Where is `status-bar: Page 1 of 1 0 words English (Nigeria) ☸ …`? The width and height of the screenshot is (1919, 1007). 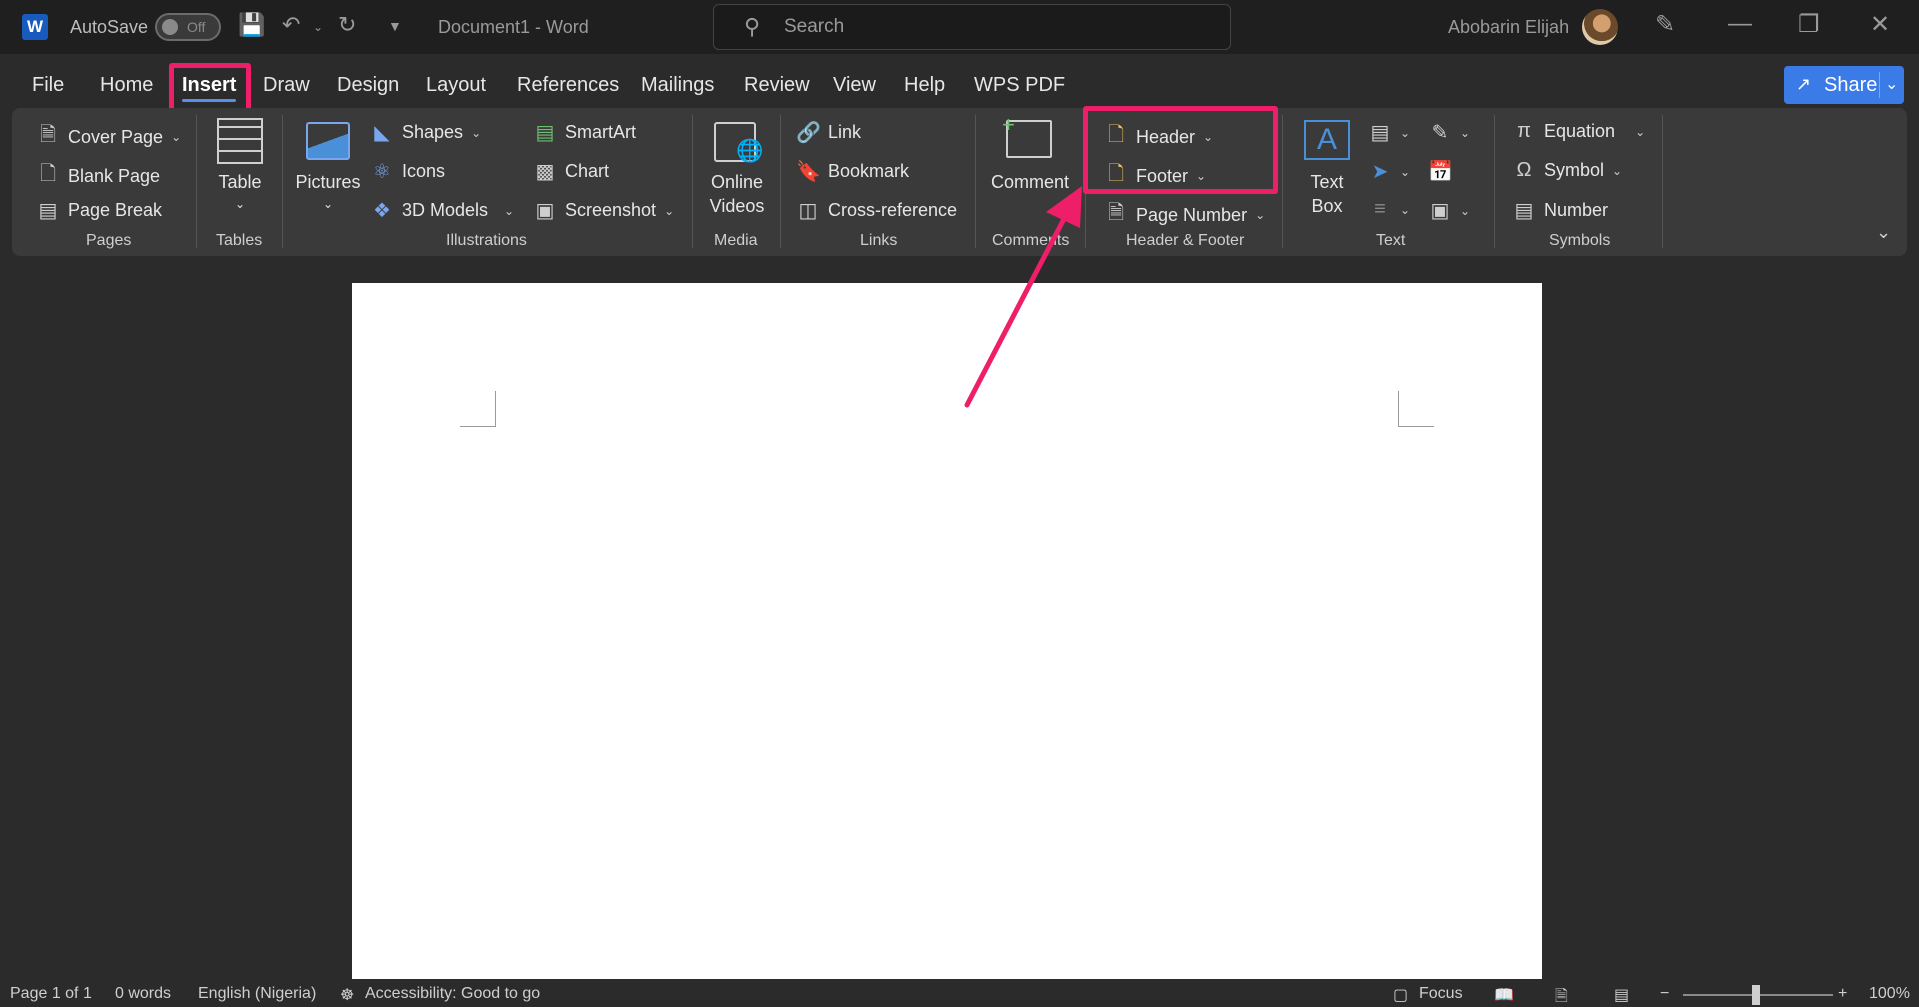 status-bar: Page 1 of 1 0 words English (Nigeria) ☸ … is located at coordinates (959, 993).